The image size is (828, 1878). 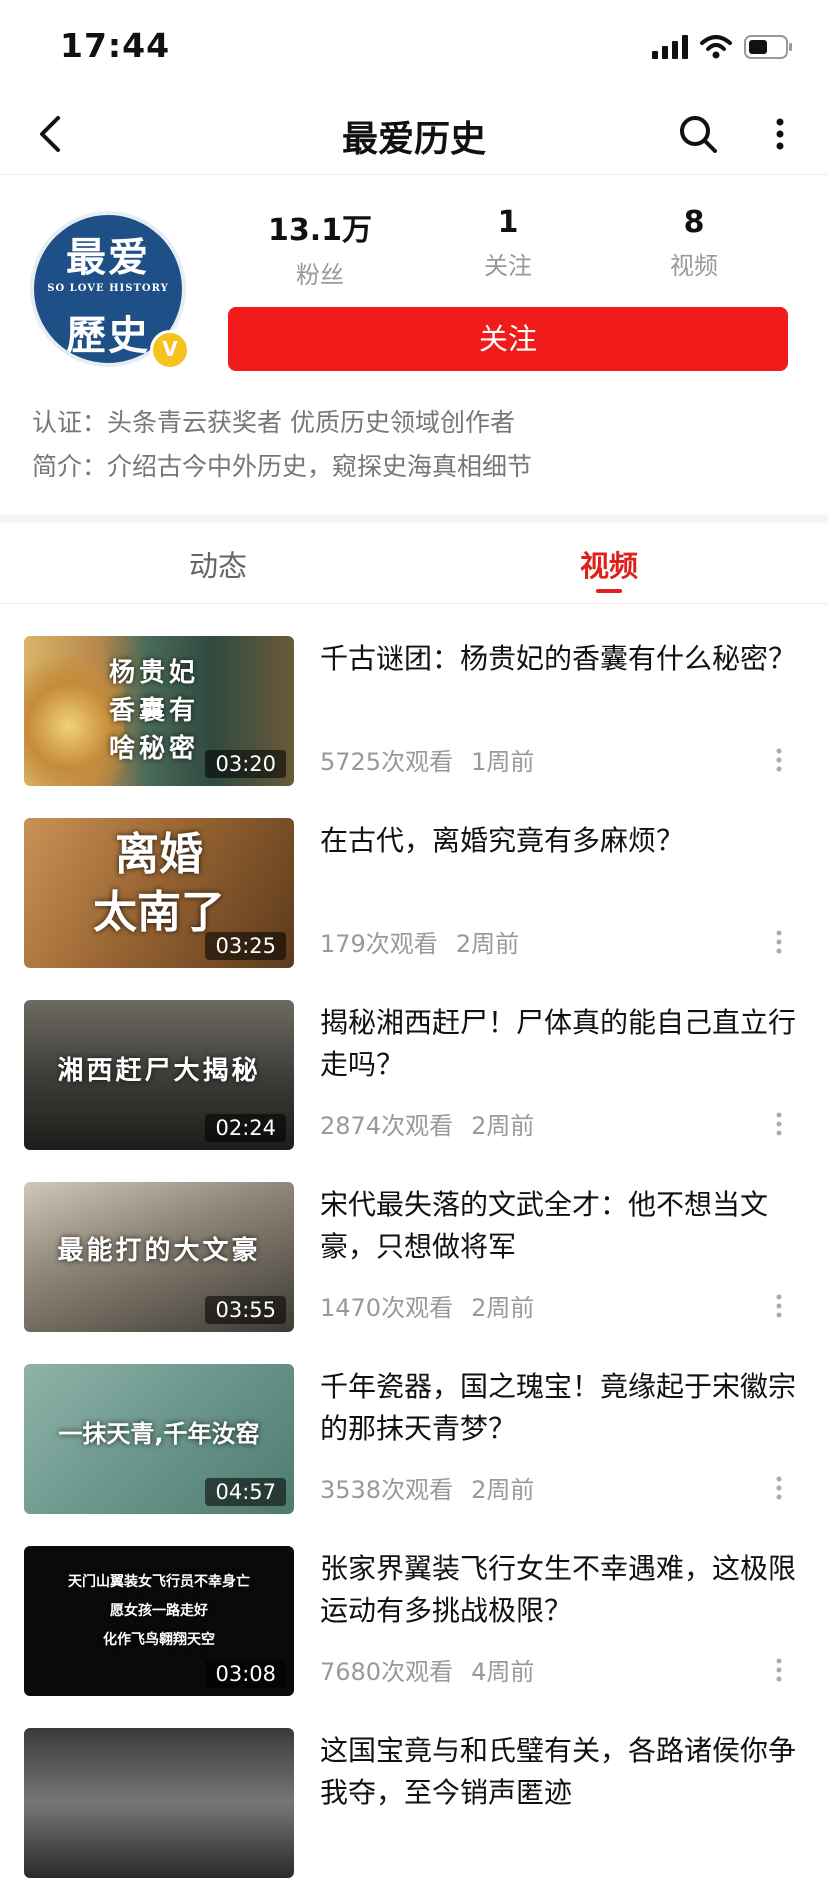 What do you see at coordinates (245, 1674) in the screenshot?
I see `video-duration: 03:08` at bounding box center [245, 1674].